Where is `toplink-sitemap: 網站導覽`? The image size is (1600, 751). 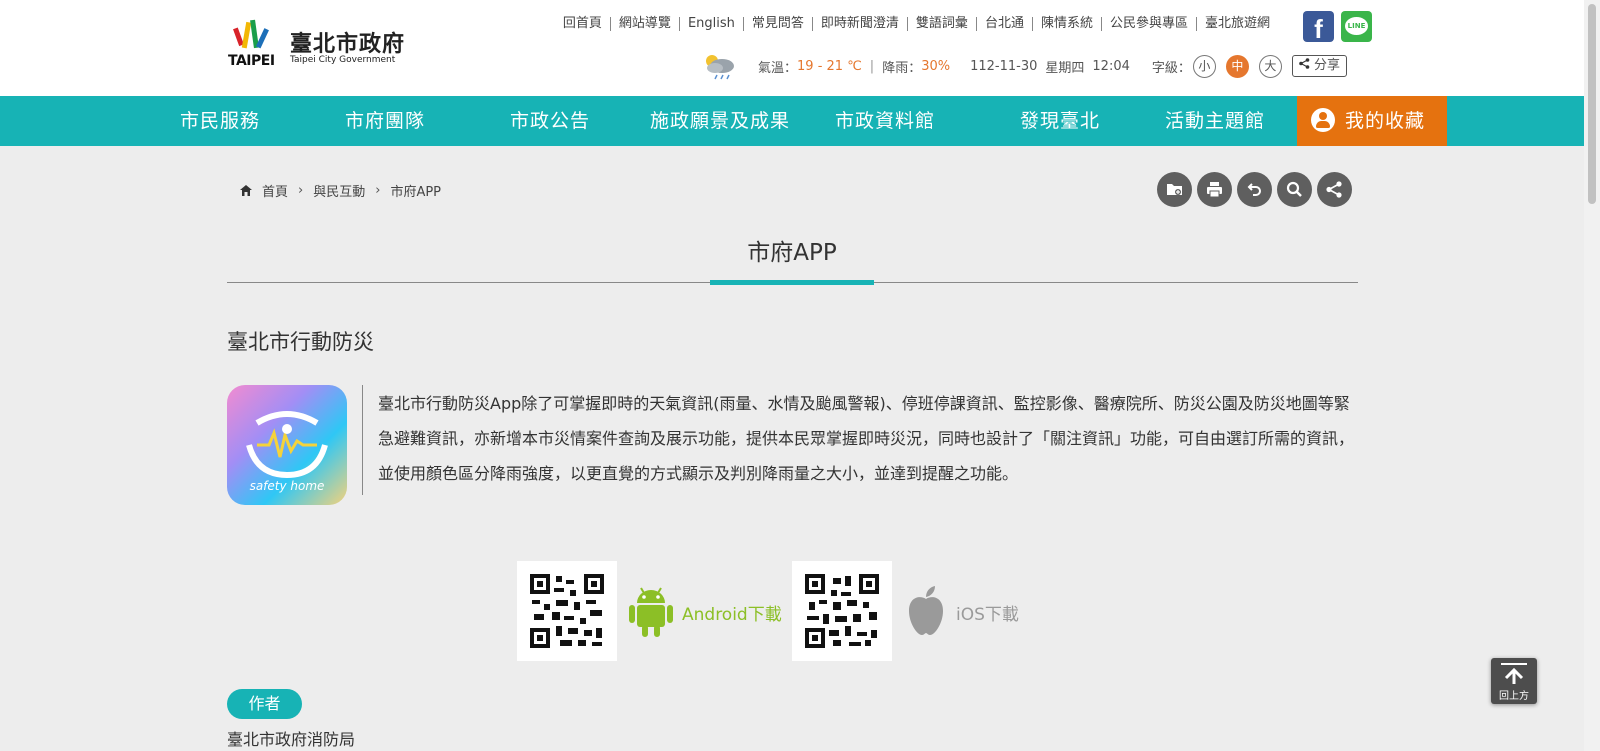
toplink-sitemap: 網站導覽 is located at coordinates (644, 24).